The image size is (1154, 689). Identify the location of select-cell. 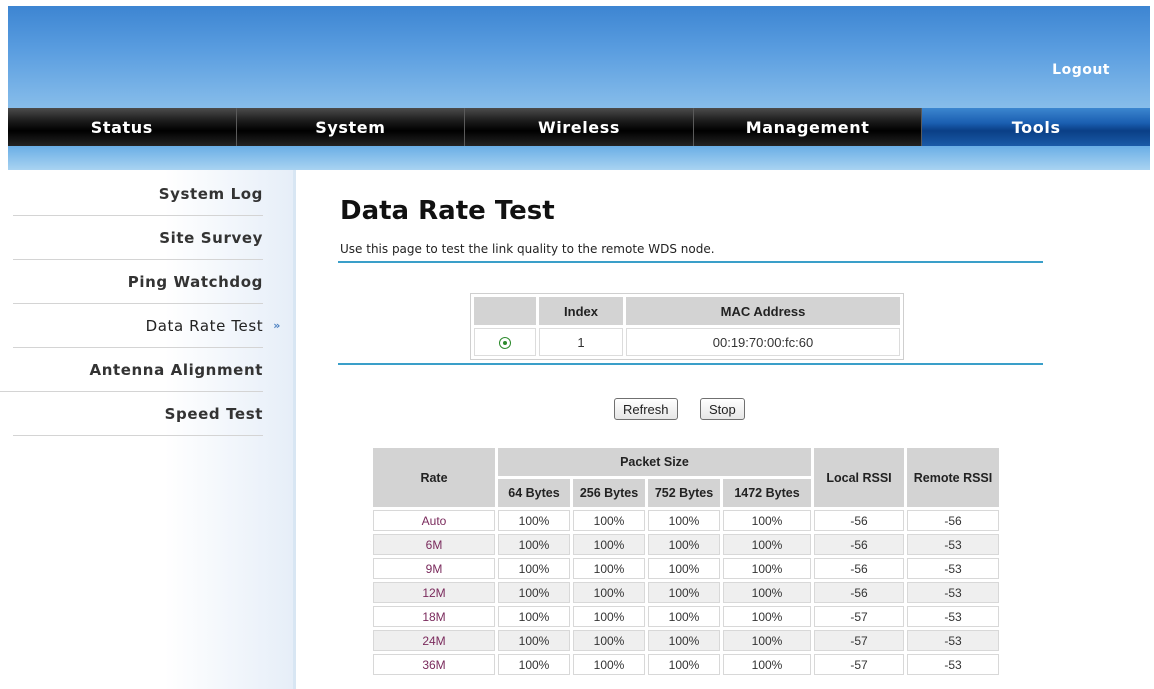
(505, 342).